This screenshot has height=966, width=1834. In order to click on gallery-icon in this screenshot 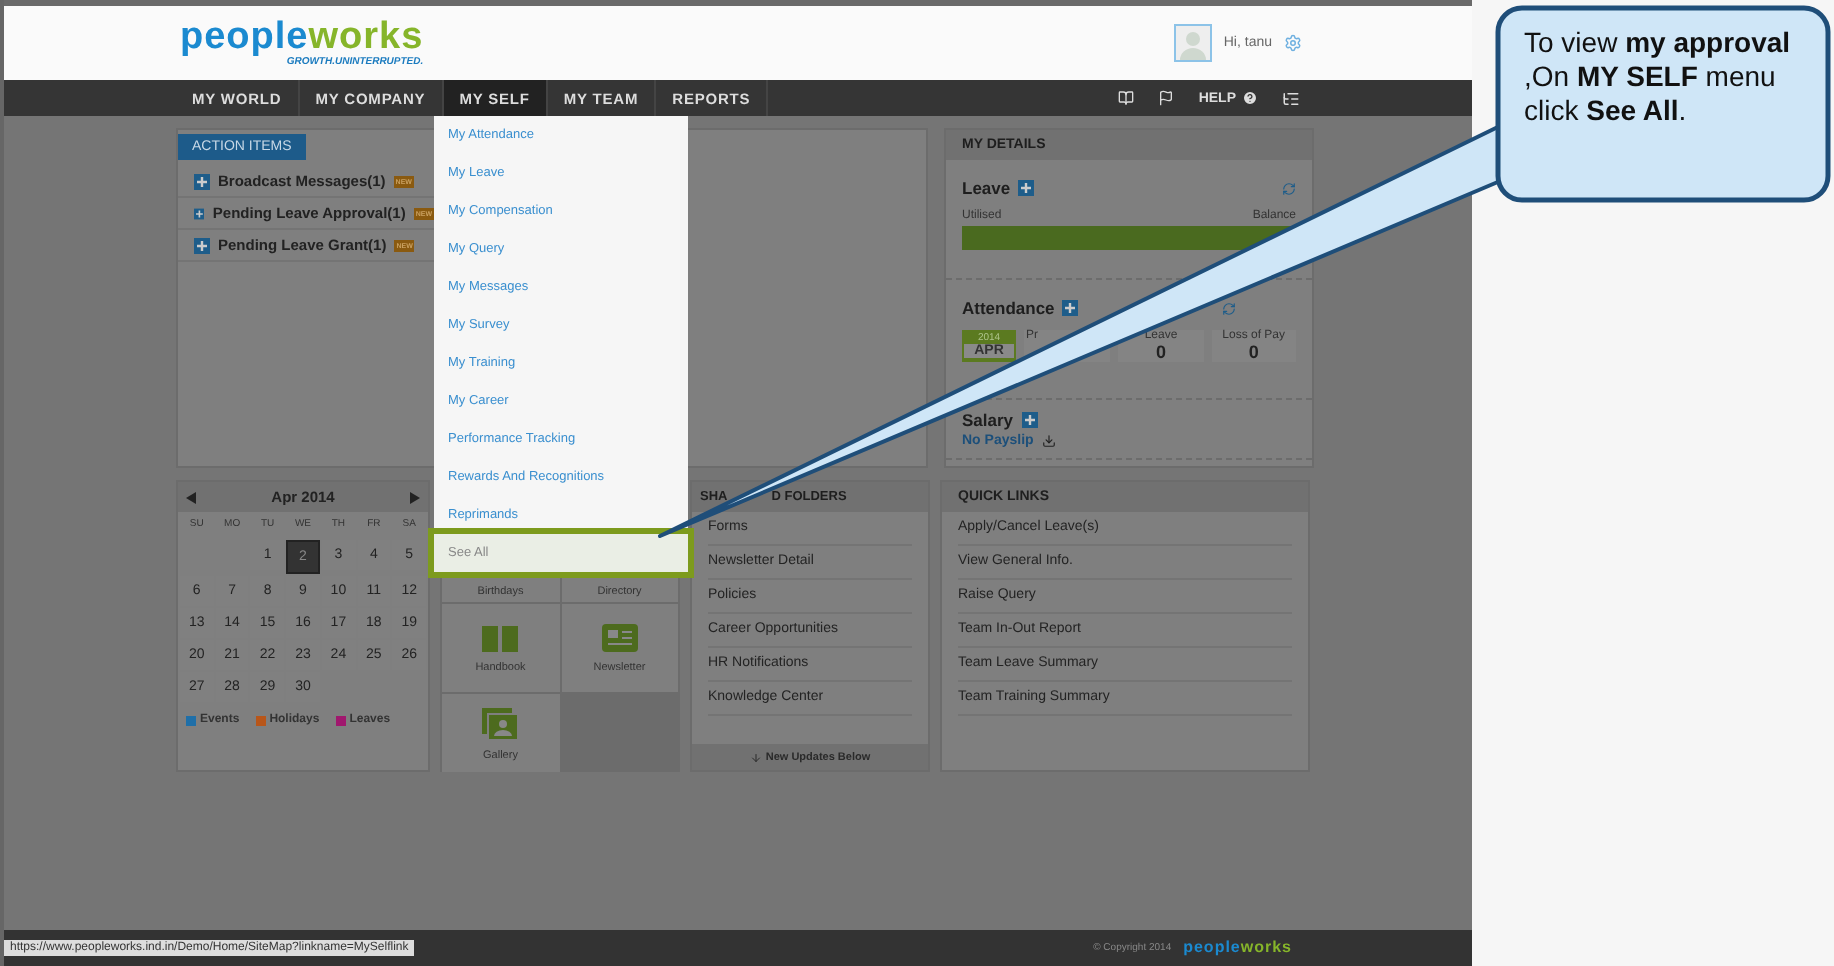, I will do `click(500, 723)`.